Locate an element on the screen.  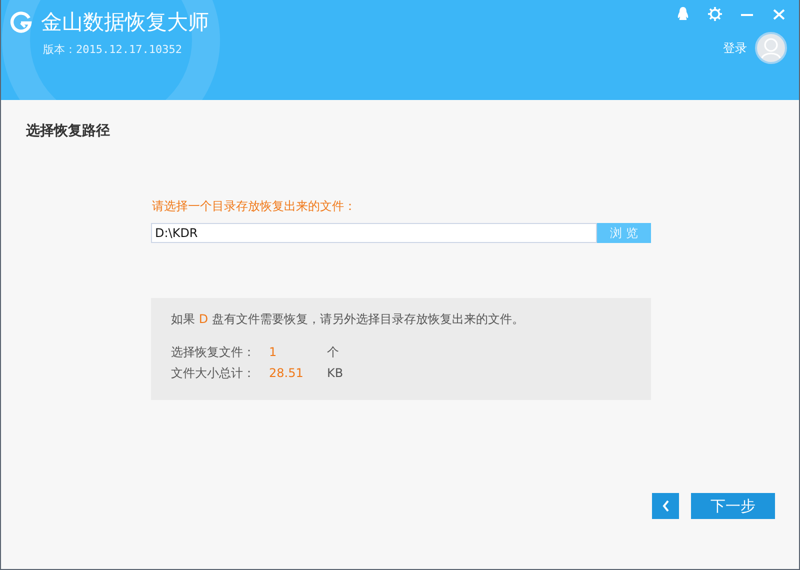
login-link: 登录 is located at coordinates (735, 48).